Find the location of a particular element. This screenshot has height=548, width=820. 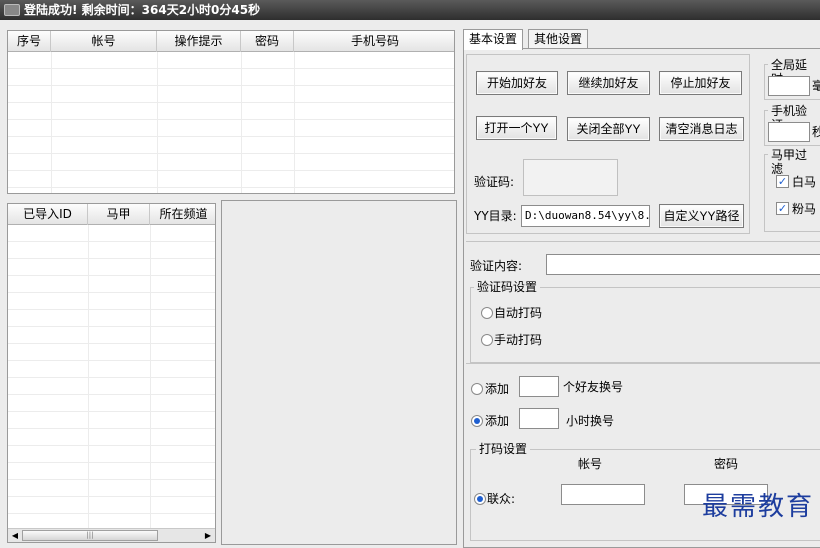

close-all-yy-button: 关闭全部YY is located at coordinates (608, 129).